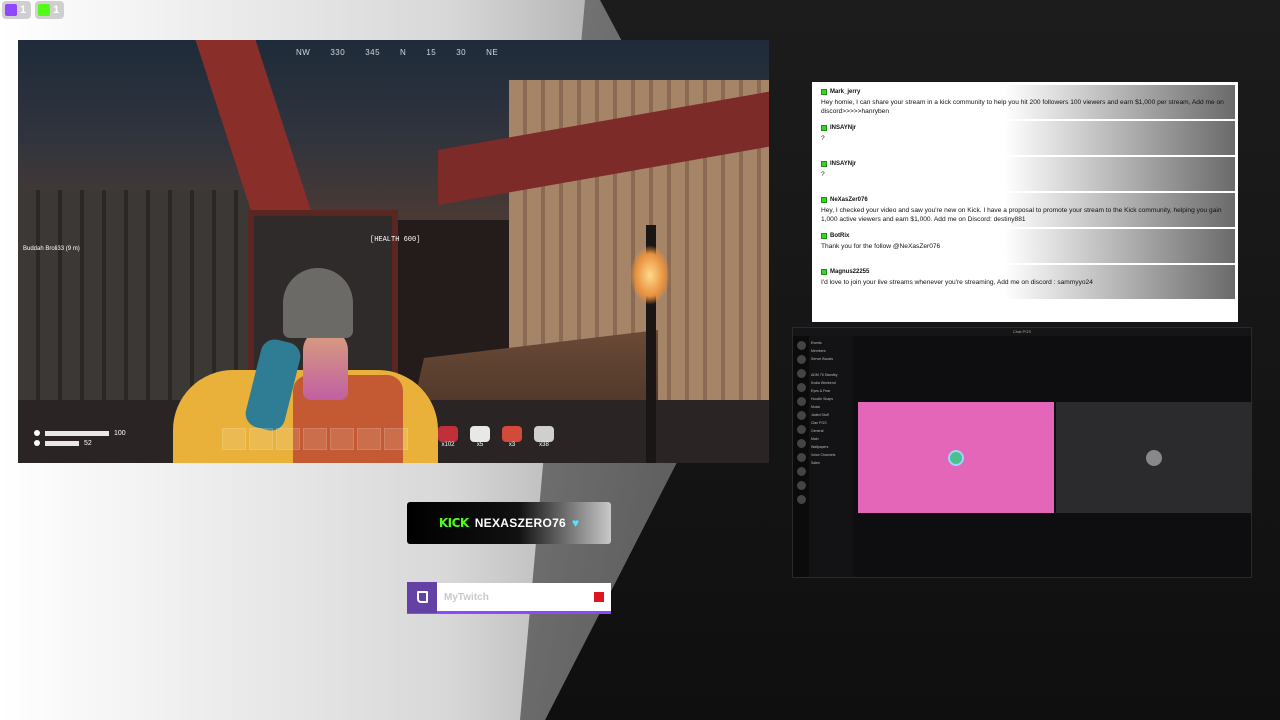 This screenshot has width=1280, height=720. Describe the element at coordinates (512, 434) in the screenshot. I see `bandage-icon` at that location.